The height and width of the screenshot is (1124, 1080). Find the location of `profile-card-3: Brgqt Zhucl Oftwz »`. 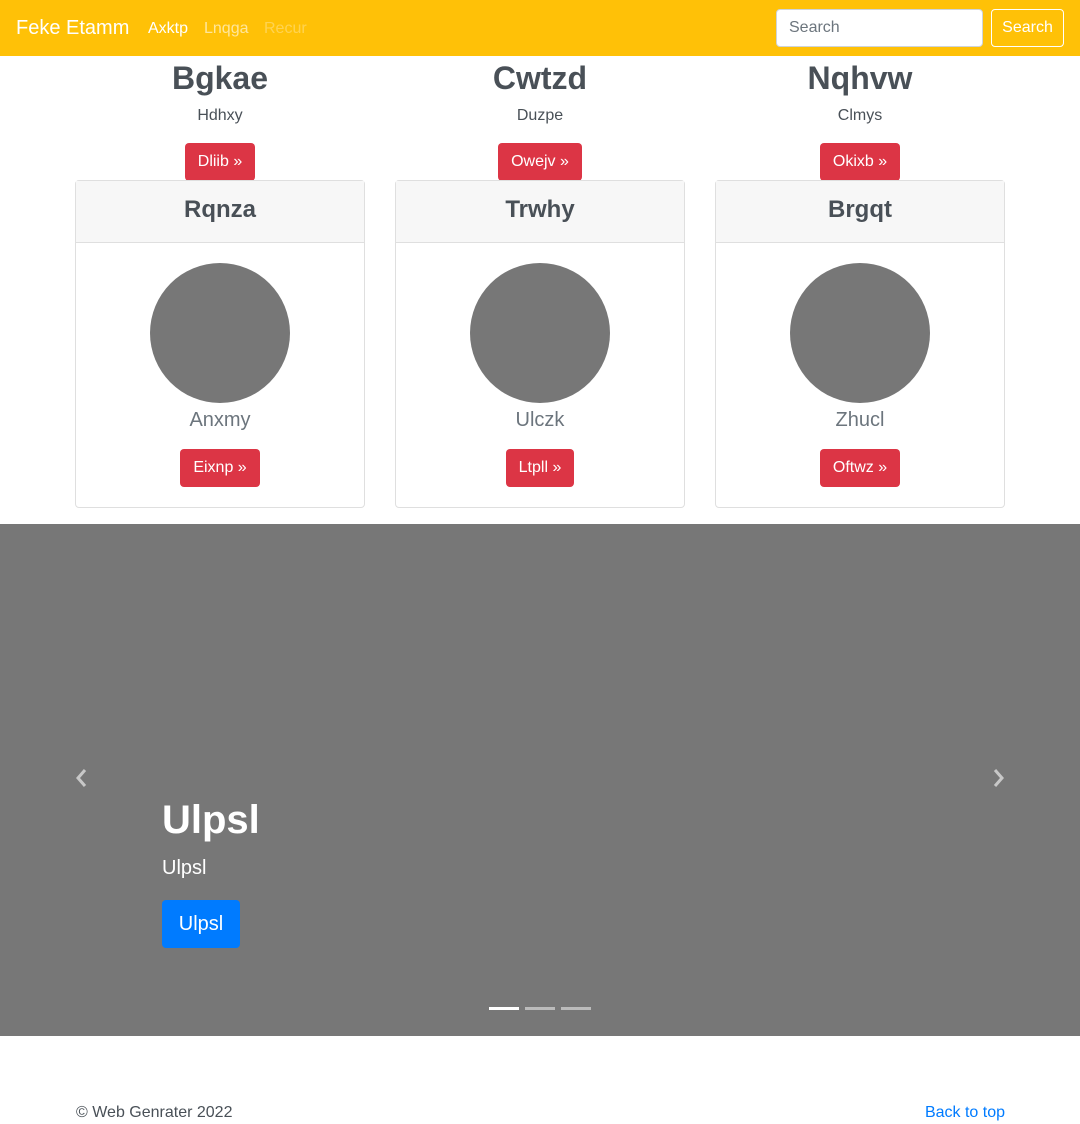

profile-card-3: Brgqt Zhucl Oftwz » is located at coordinates (860, 344).